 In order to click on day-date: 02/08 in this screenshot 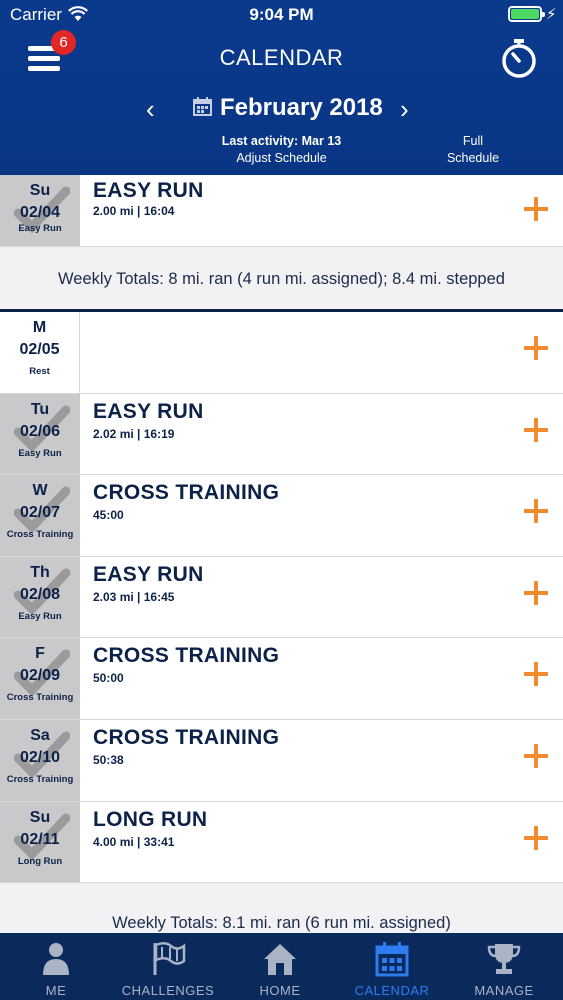, I will do `click(40, 594)`.